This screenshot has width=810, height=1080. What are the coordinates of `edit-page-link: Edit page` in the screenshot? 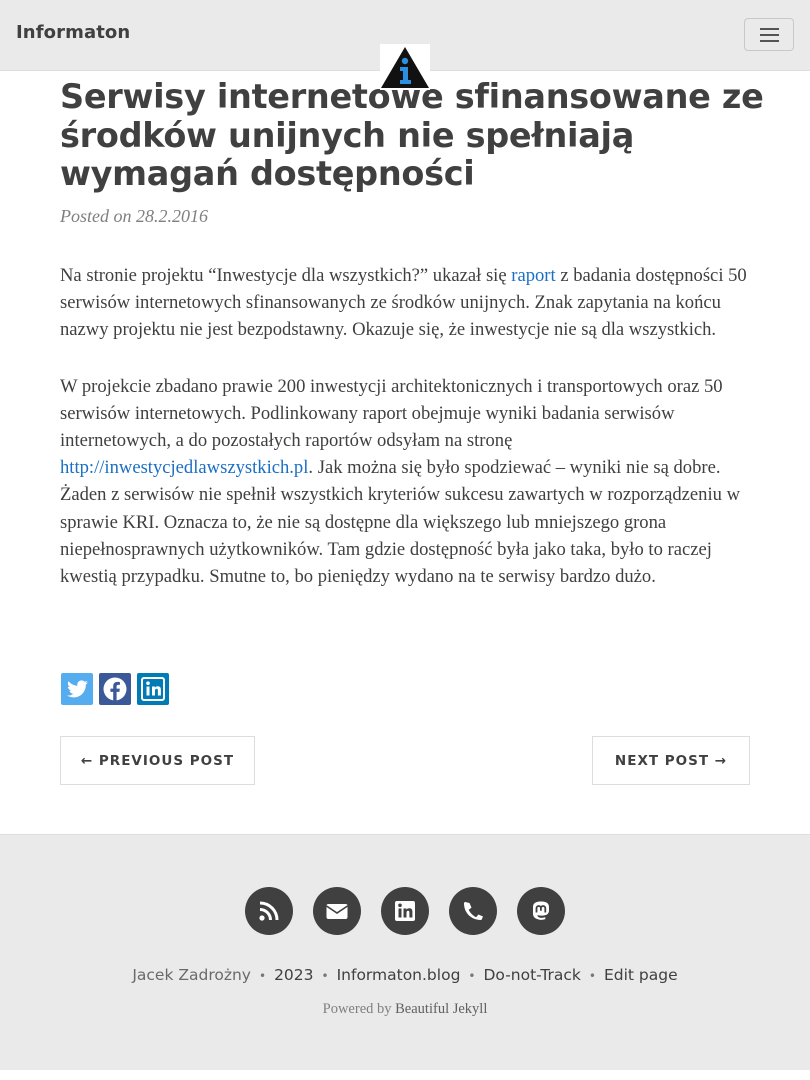 It's located at (641, 975).